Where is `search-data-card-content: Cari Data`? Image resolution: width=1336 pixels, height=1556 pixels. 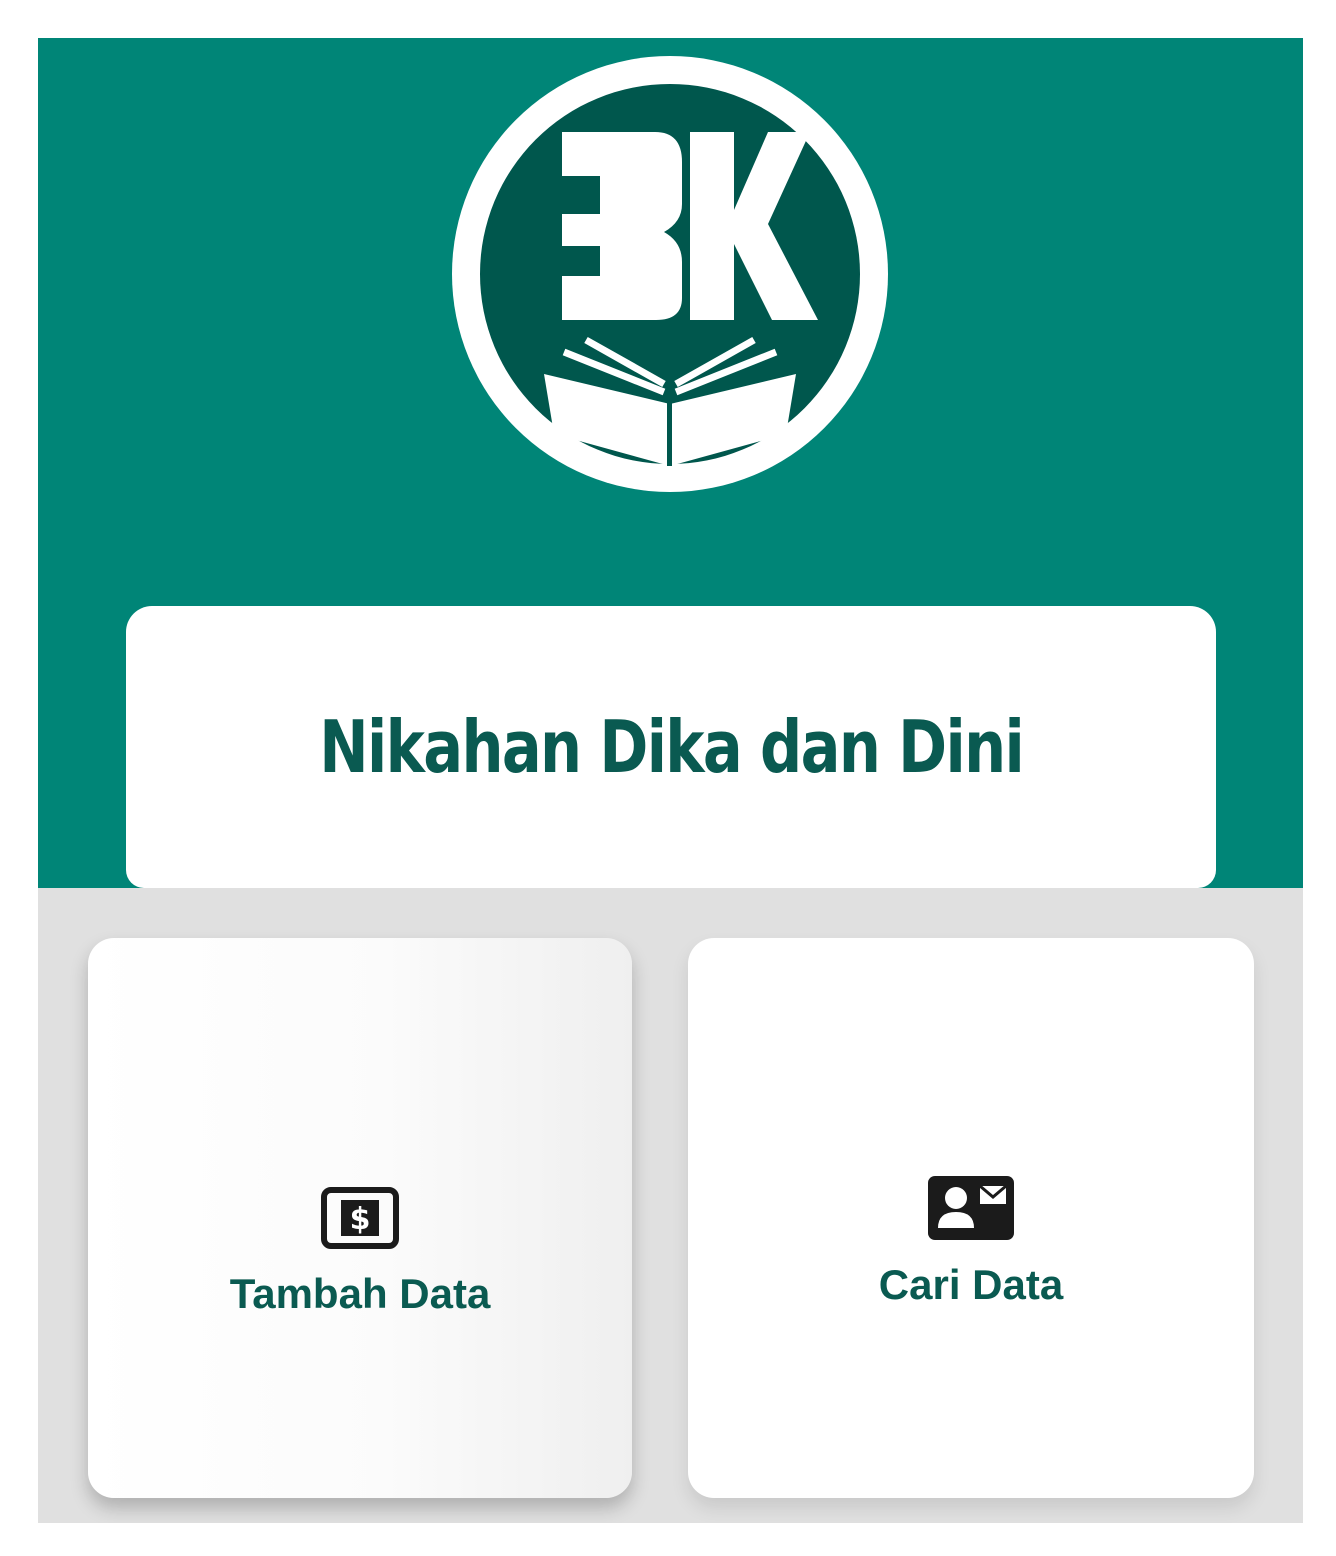
search-data-card-content: Cari Data is located at coordinates (971, 1242).